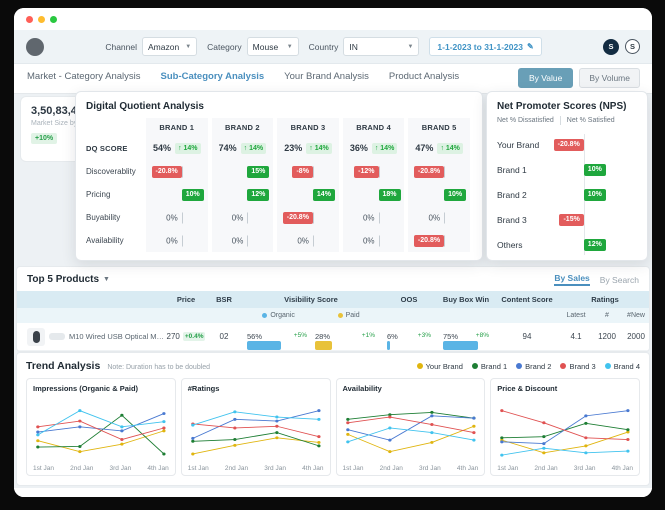 The image size is (665, 510). What do you see at coordinates (512, 169) in the screenshot?
I see `nps-row-label: Brand 1` at bounding box center [512, 169].